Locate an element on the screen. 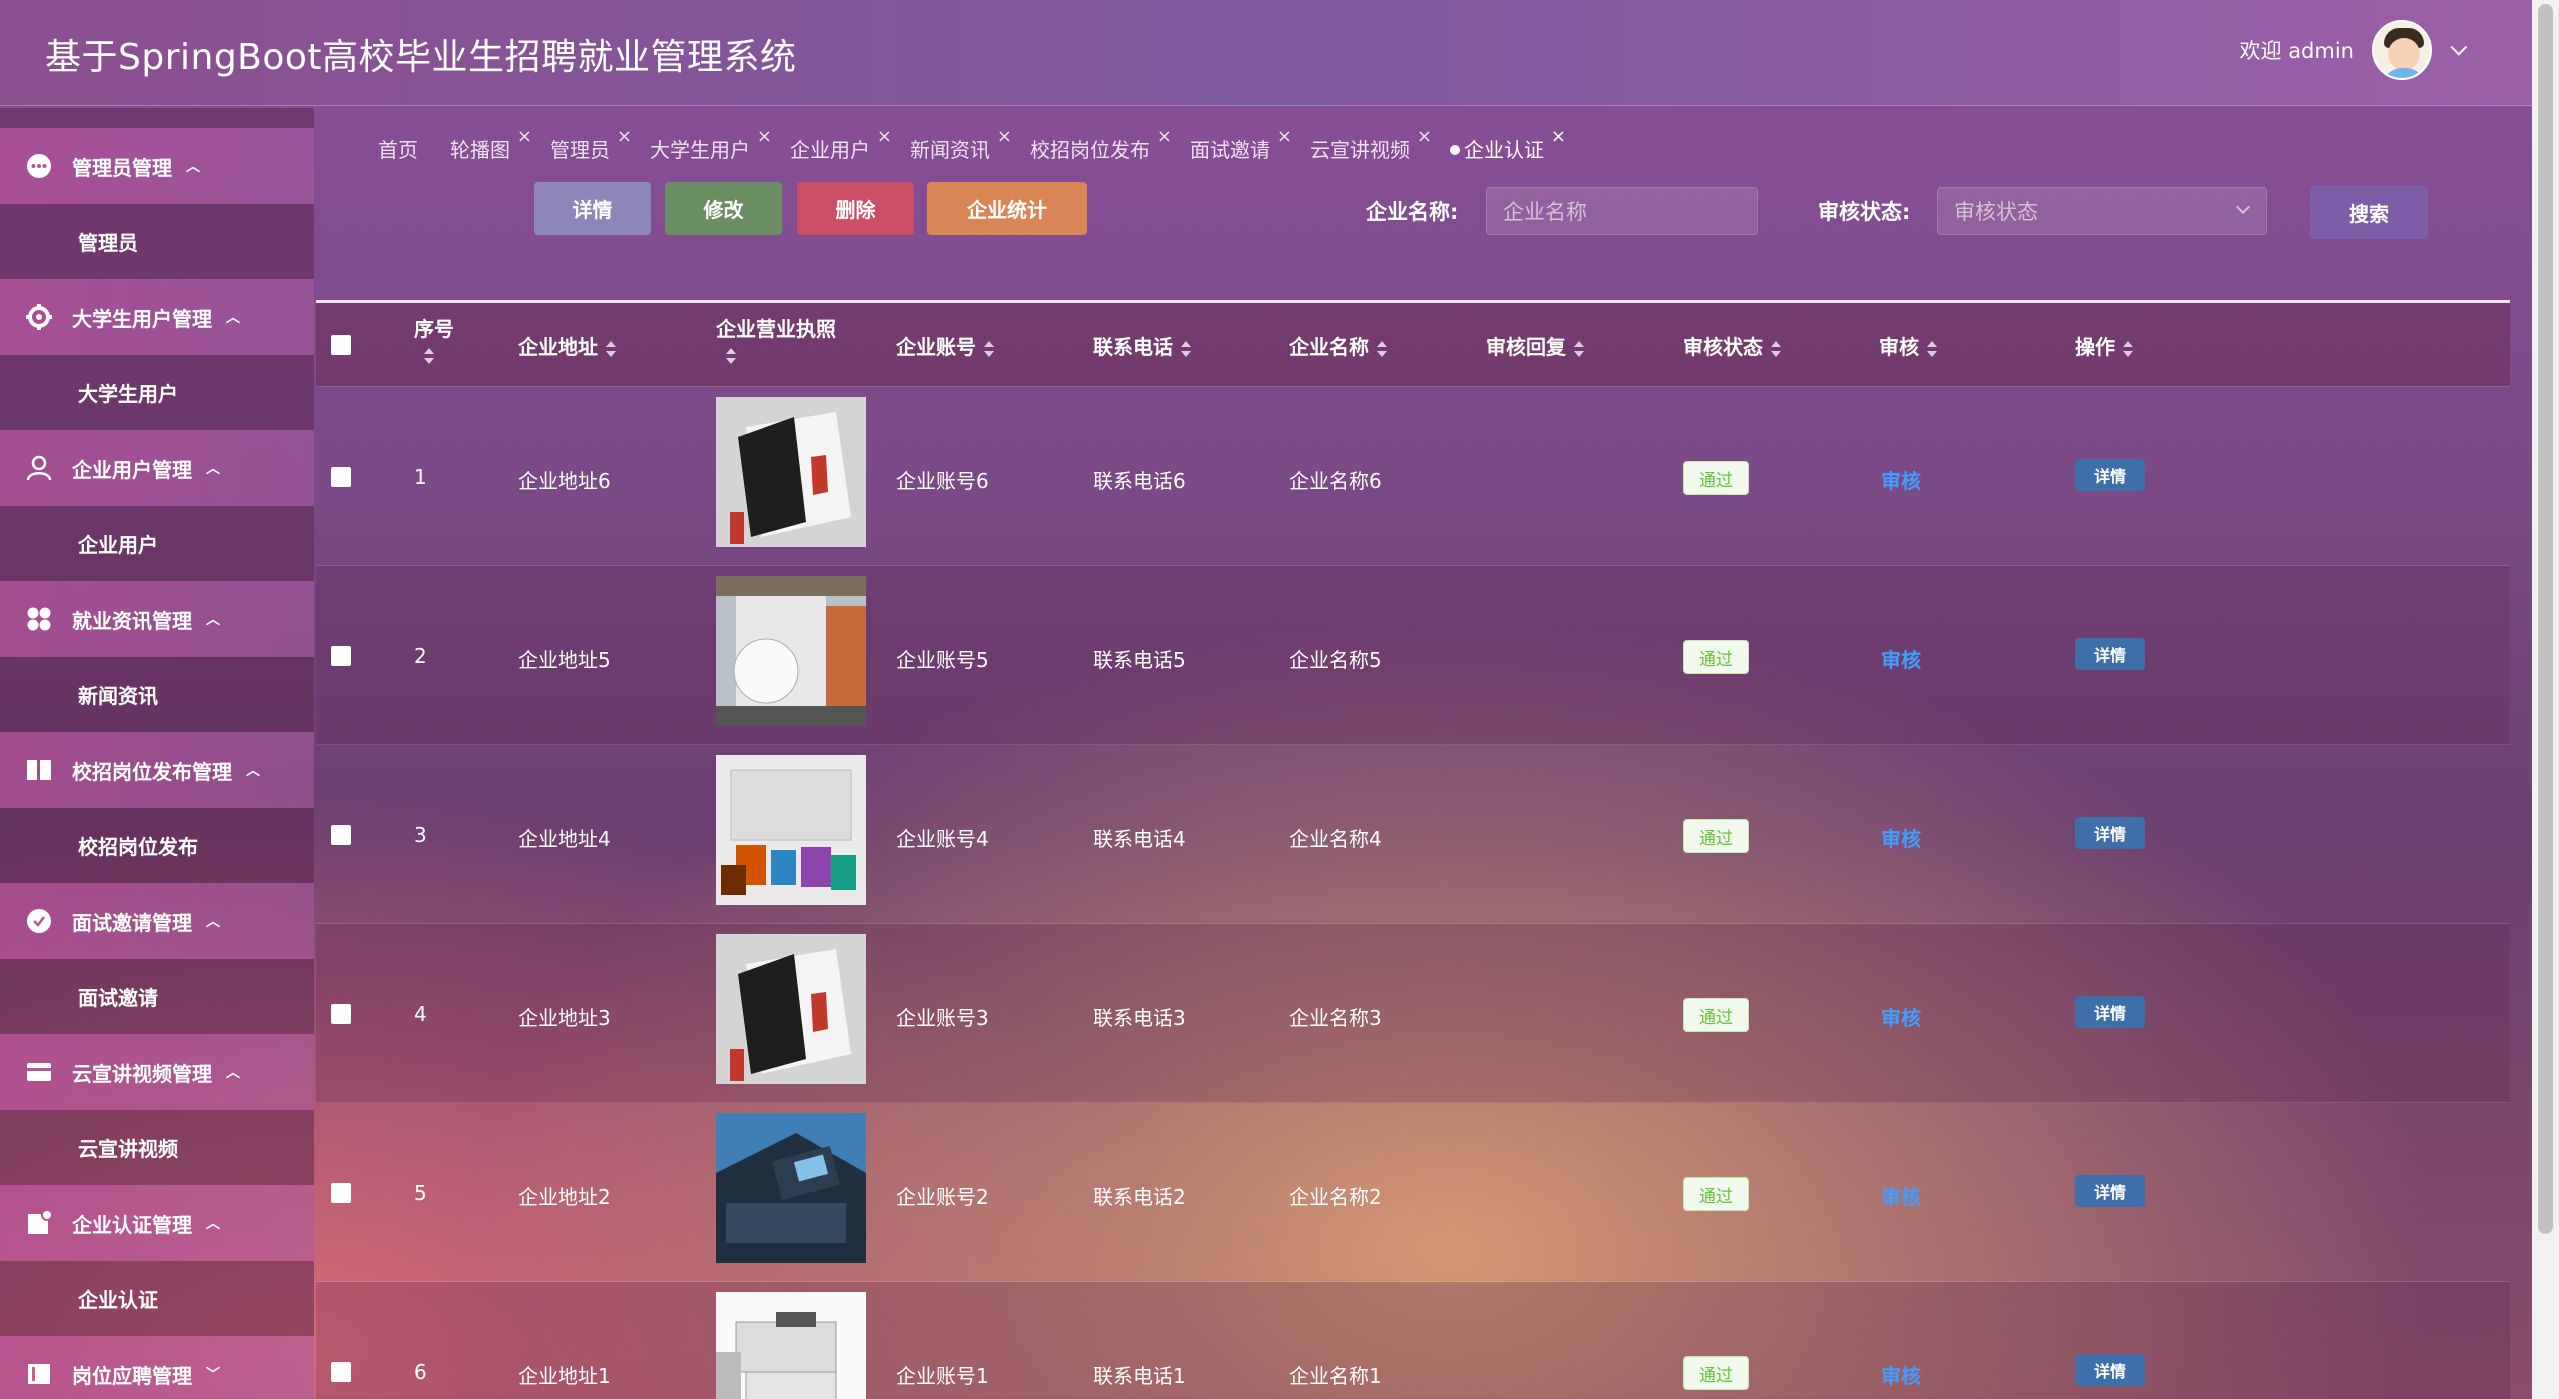  table-row: 3 企业地址4 企业账号4 联系电话4 企业名称4 通过 审核 详情 is located at coordinates (1413, 834).